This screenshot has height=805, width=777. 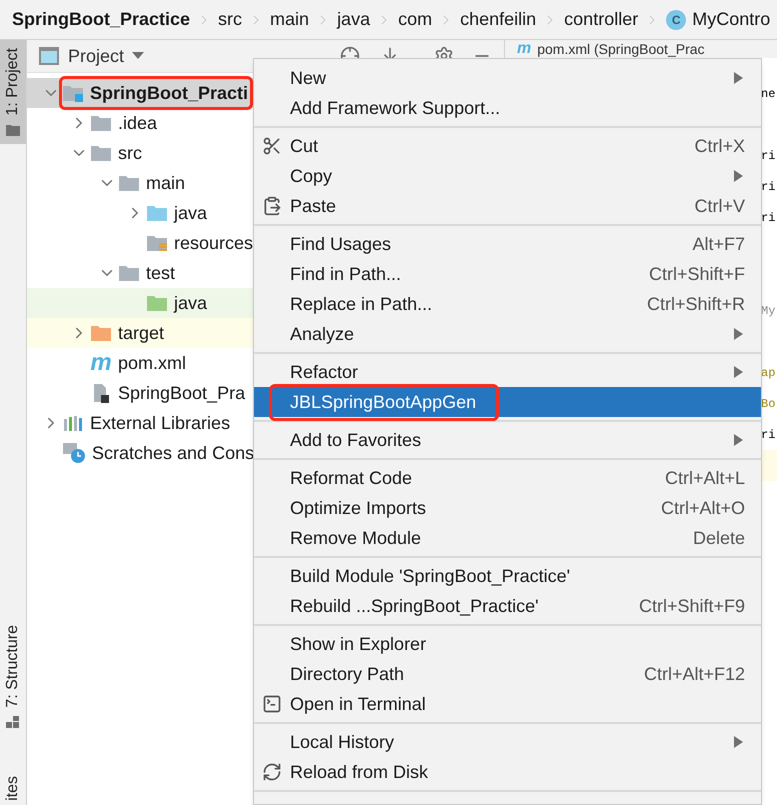 I want to click on class-icon: C, so click(x=676, y=20).